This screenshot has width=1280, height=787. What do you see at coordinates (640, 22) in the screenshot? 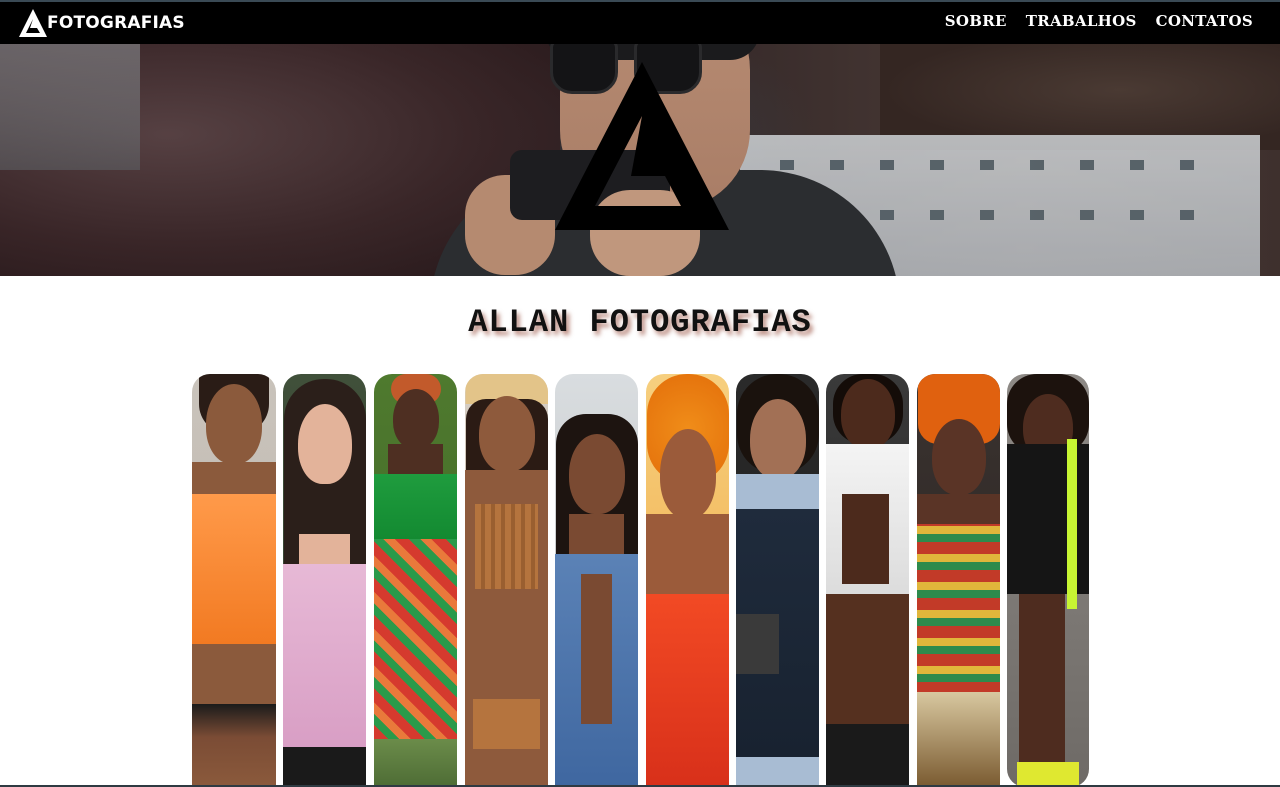
I see `top-navbar: FOTOGRAFIAS SOBRE TRABALHOS CONTATOS` at bounding box center [640, 22].